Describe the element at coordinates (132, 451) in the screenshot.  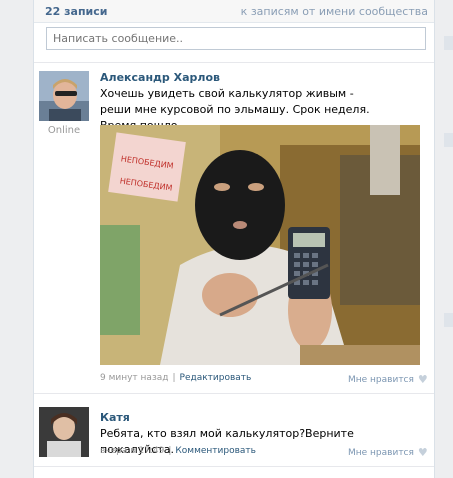
I see `post-time: вчера в 17:49` at that location.